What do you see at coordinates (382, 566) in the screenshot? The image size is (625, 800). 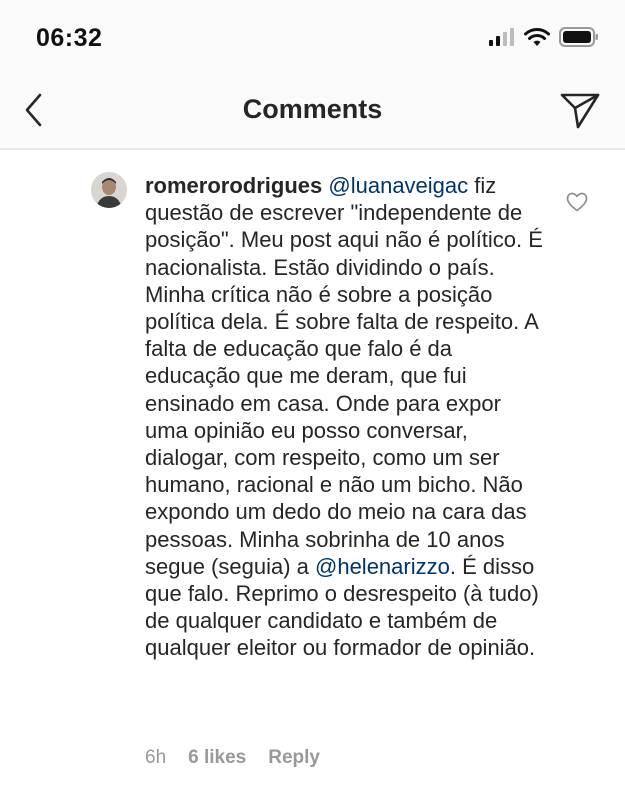 I see `mention-link: @helenarizzo` at bounding box center [382, 566].